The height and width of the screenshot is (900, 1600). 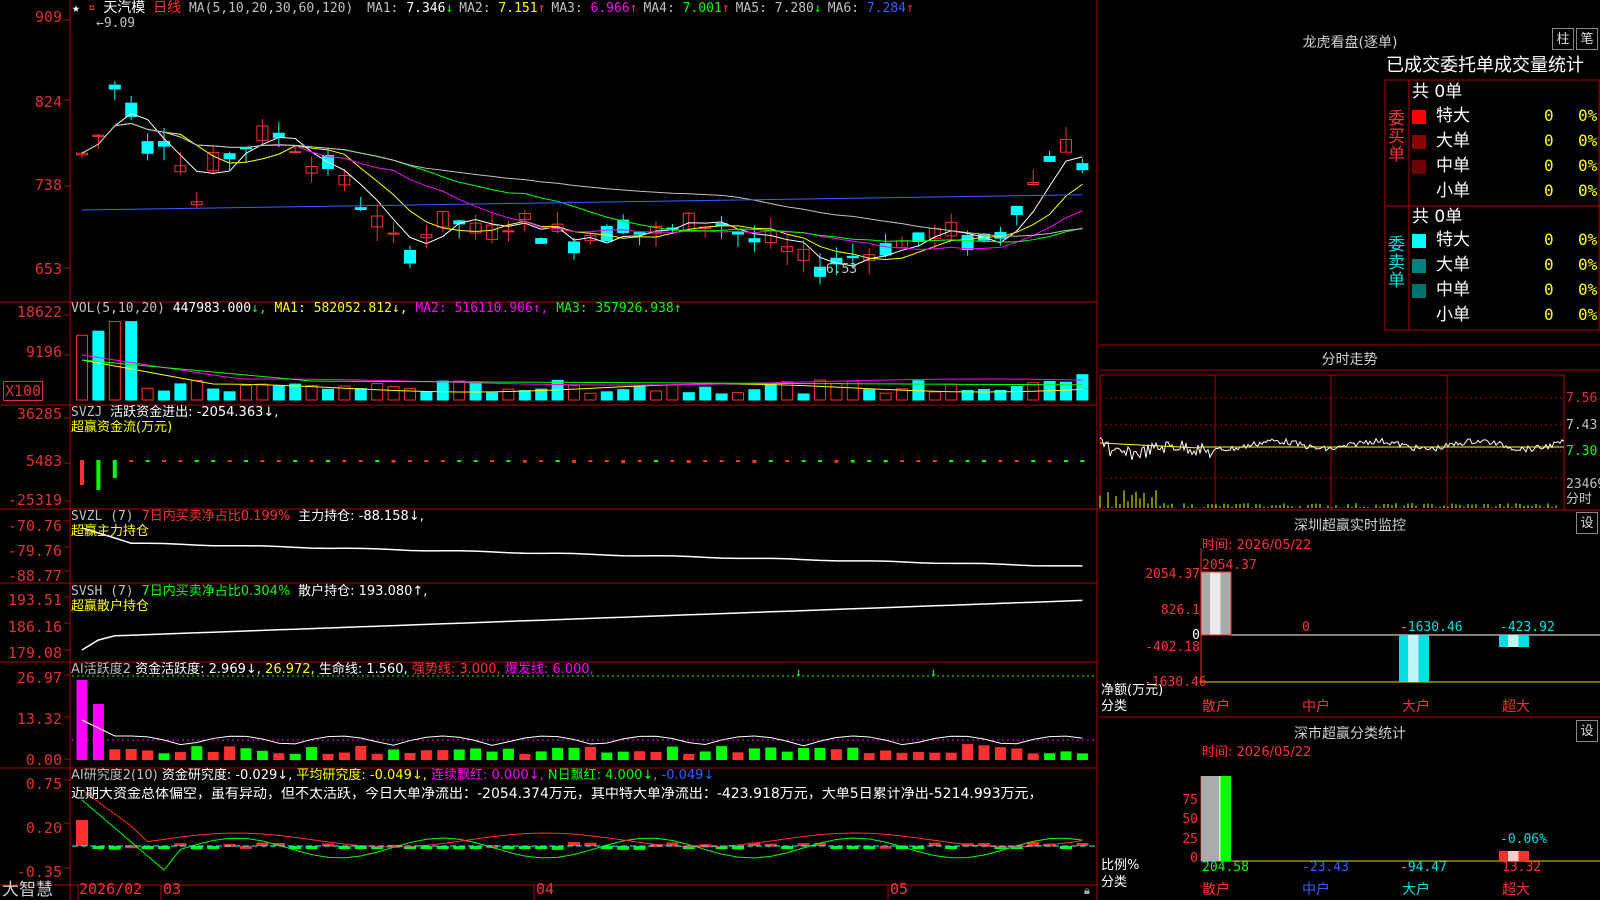 I want to click on stock-name: 天汽模, so click(x=124, y=8).